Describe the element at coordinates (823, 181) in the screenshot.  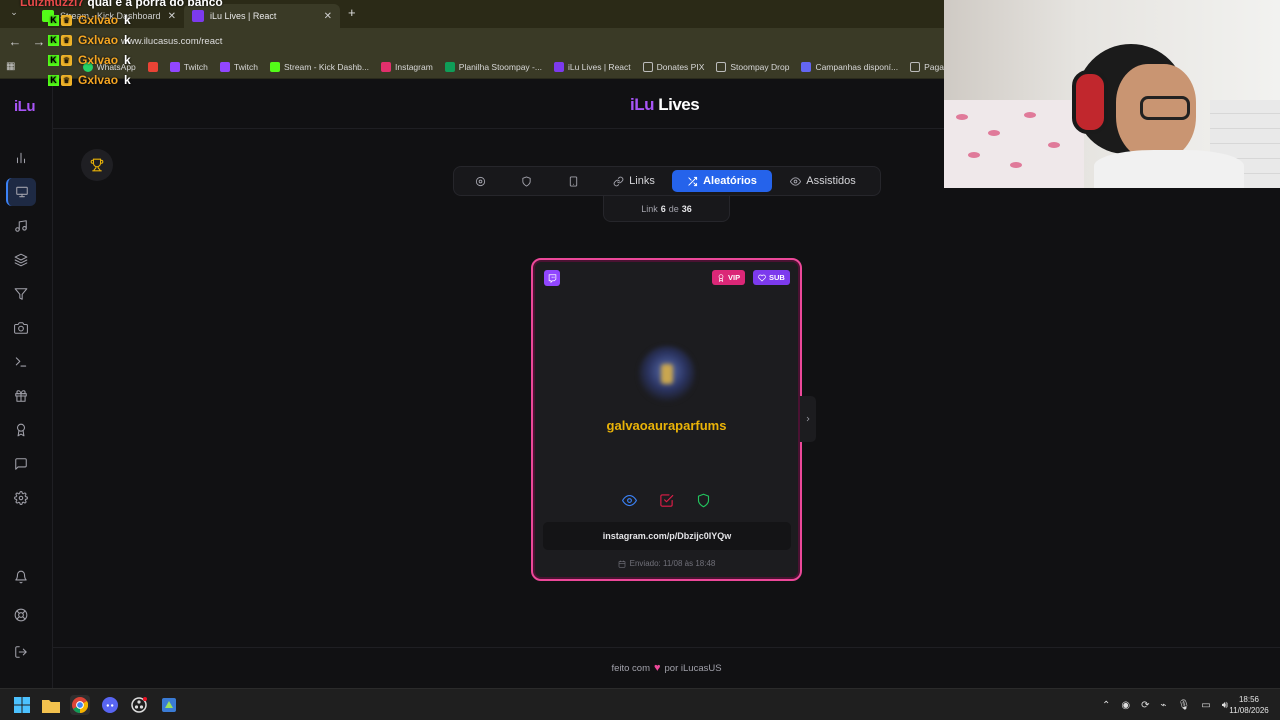
I see `tab-watched: Assistidos` at that location.